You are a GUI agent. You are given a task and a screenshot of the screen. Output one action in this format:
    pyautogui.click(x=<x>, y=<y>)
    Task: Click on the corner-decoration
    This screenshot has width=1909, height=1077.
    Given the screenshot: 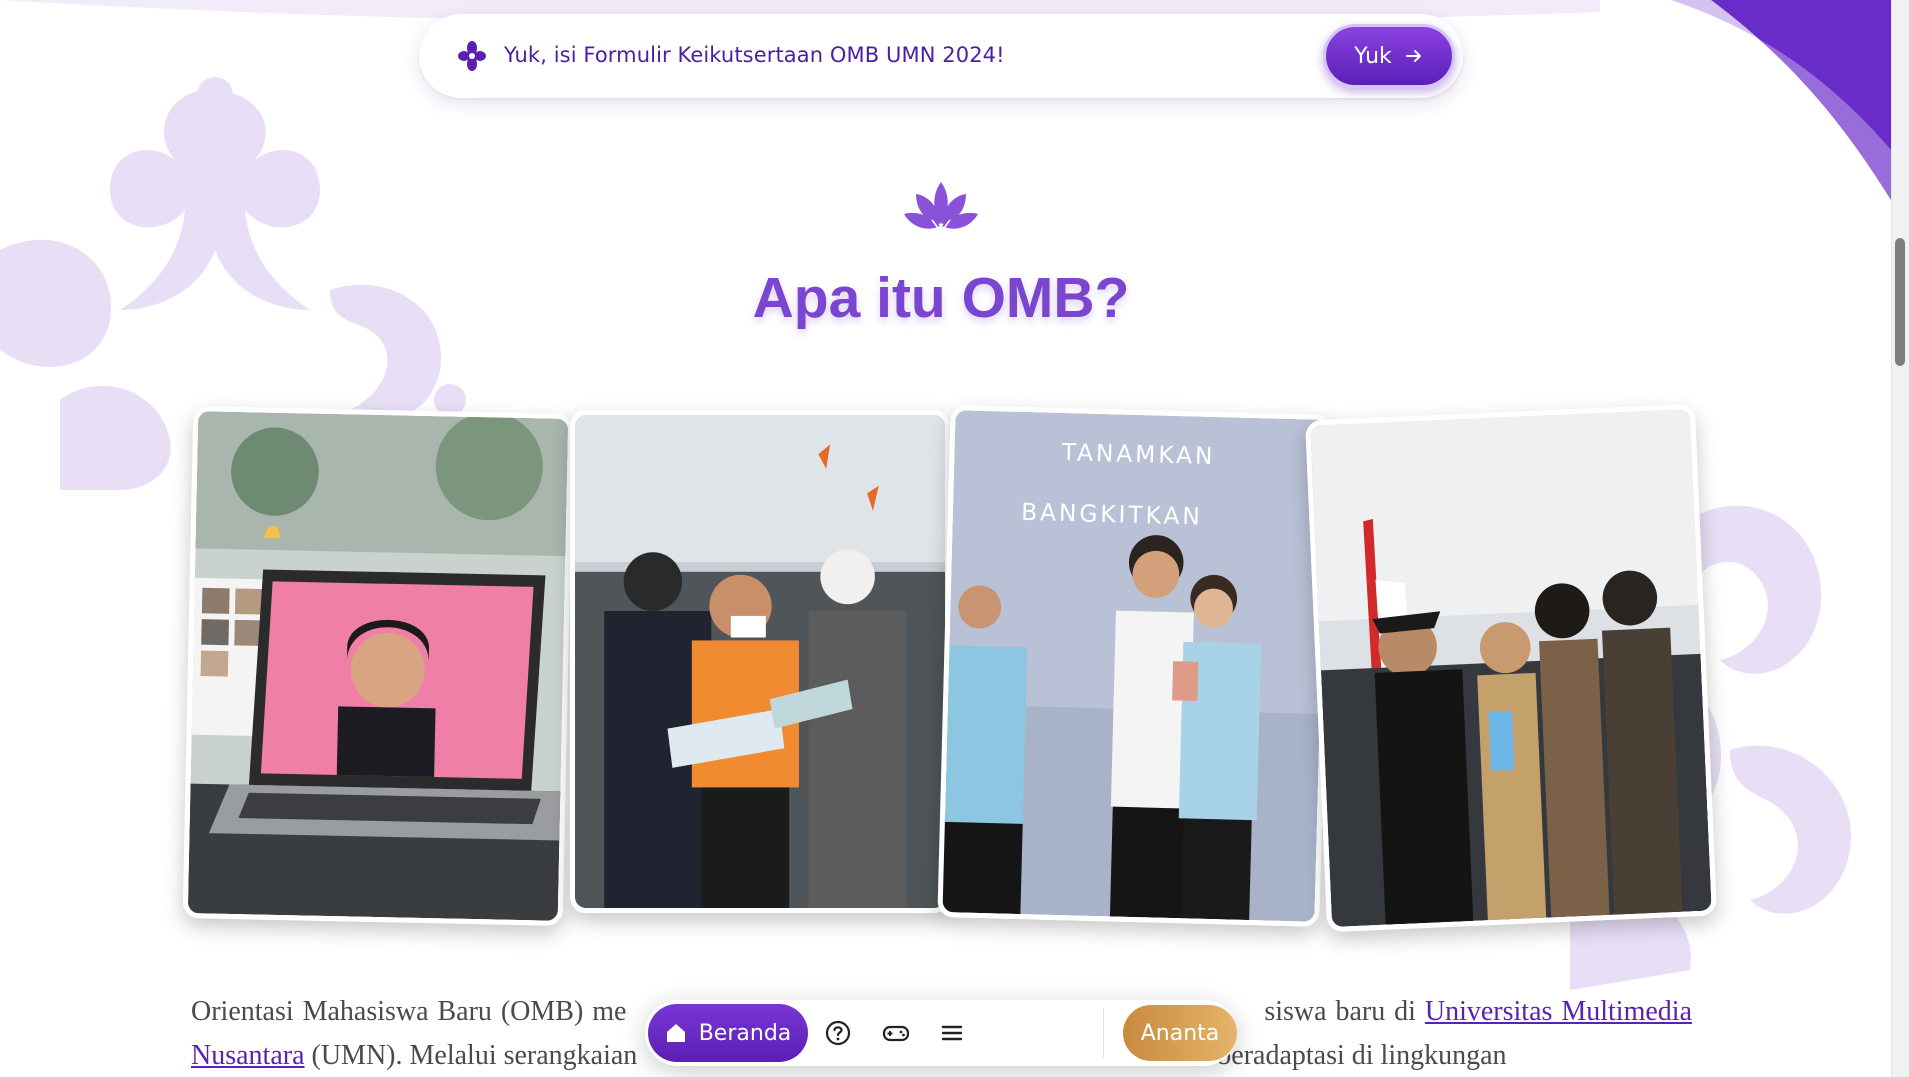 What is the action you would take?
    pyautogui.click(x=1781, y=100)
    